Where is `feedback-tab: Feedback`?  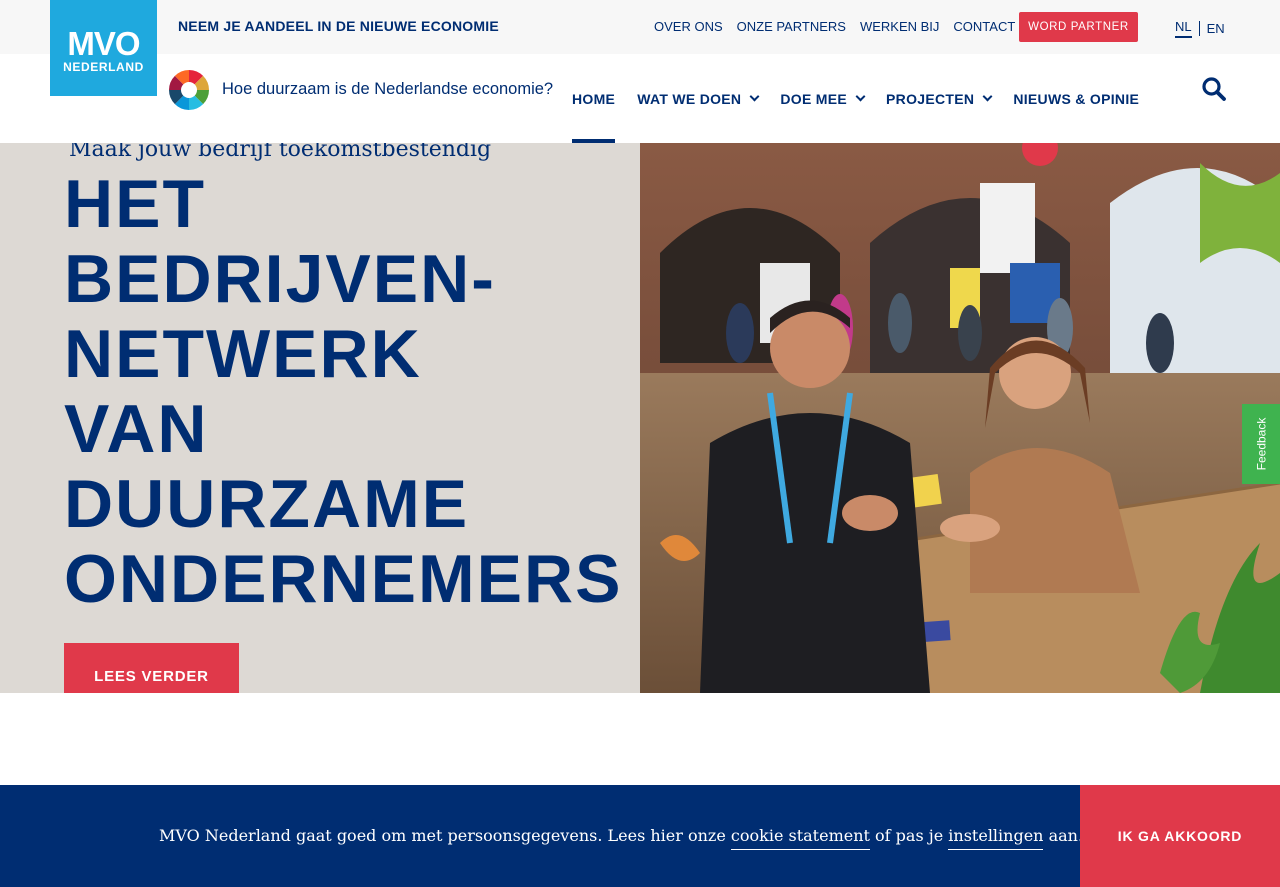
feedback-tab: Feedback is located at coordinates (1261, 444).